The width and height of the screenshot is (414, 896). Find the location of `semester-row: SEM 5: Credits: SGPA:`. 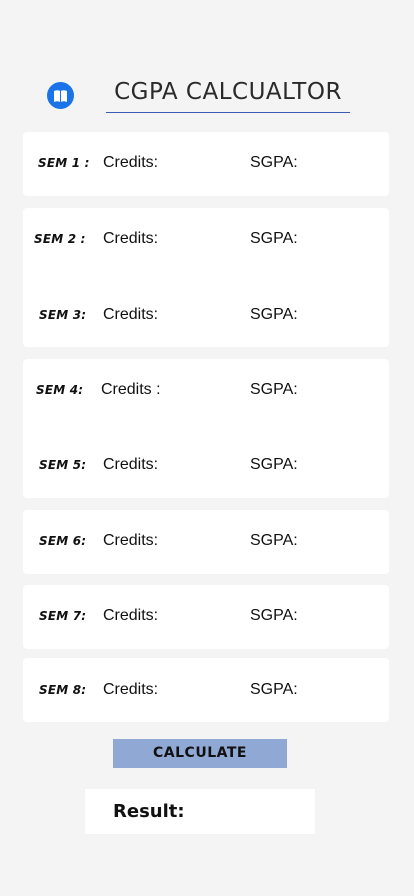

semester-row: SEM 5: Credits: SGPA: is located at coordinates (206, 465).